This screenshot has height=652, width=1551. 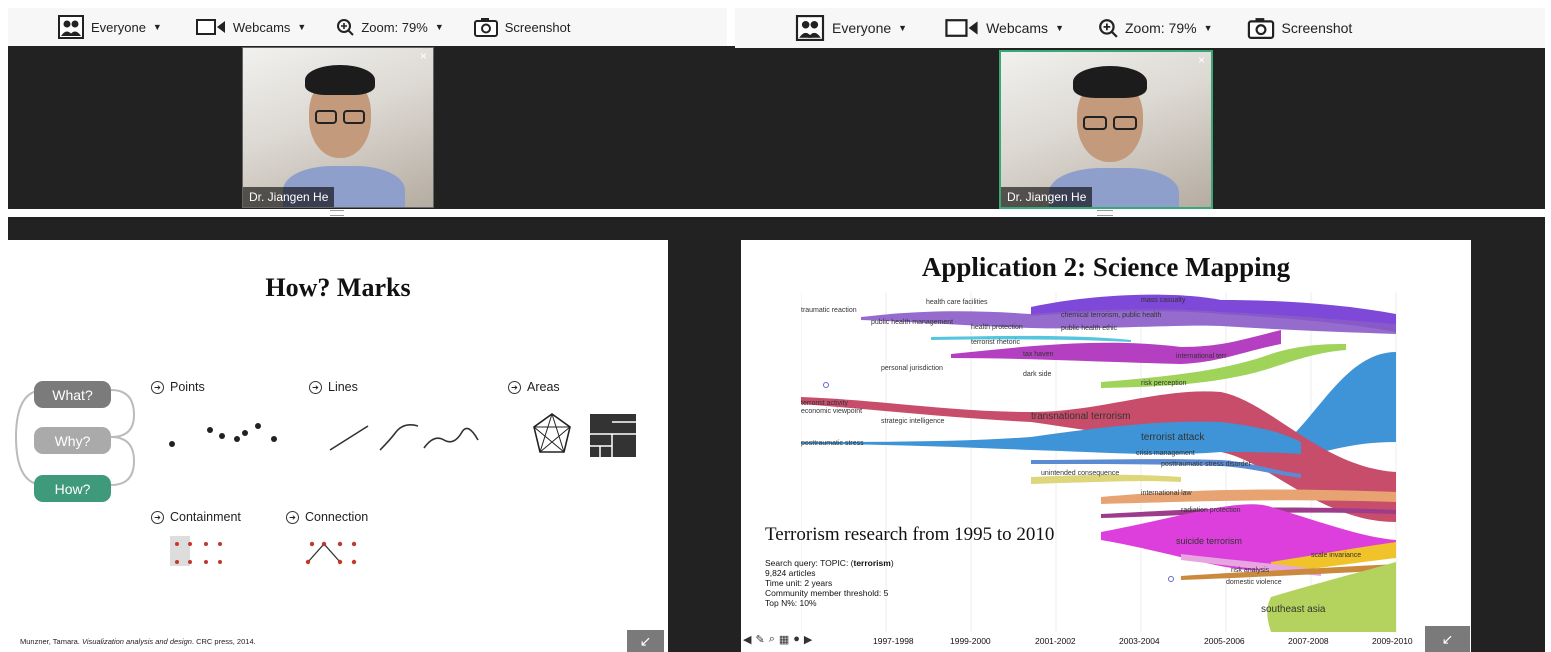 What do you see at coordinates (331, 553) in the screenshot?
I see `connection-marks` at bounding box center [331, 553].